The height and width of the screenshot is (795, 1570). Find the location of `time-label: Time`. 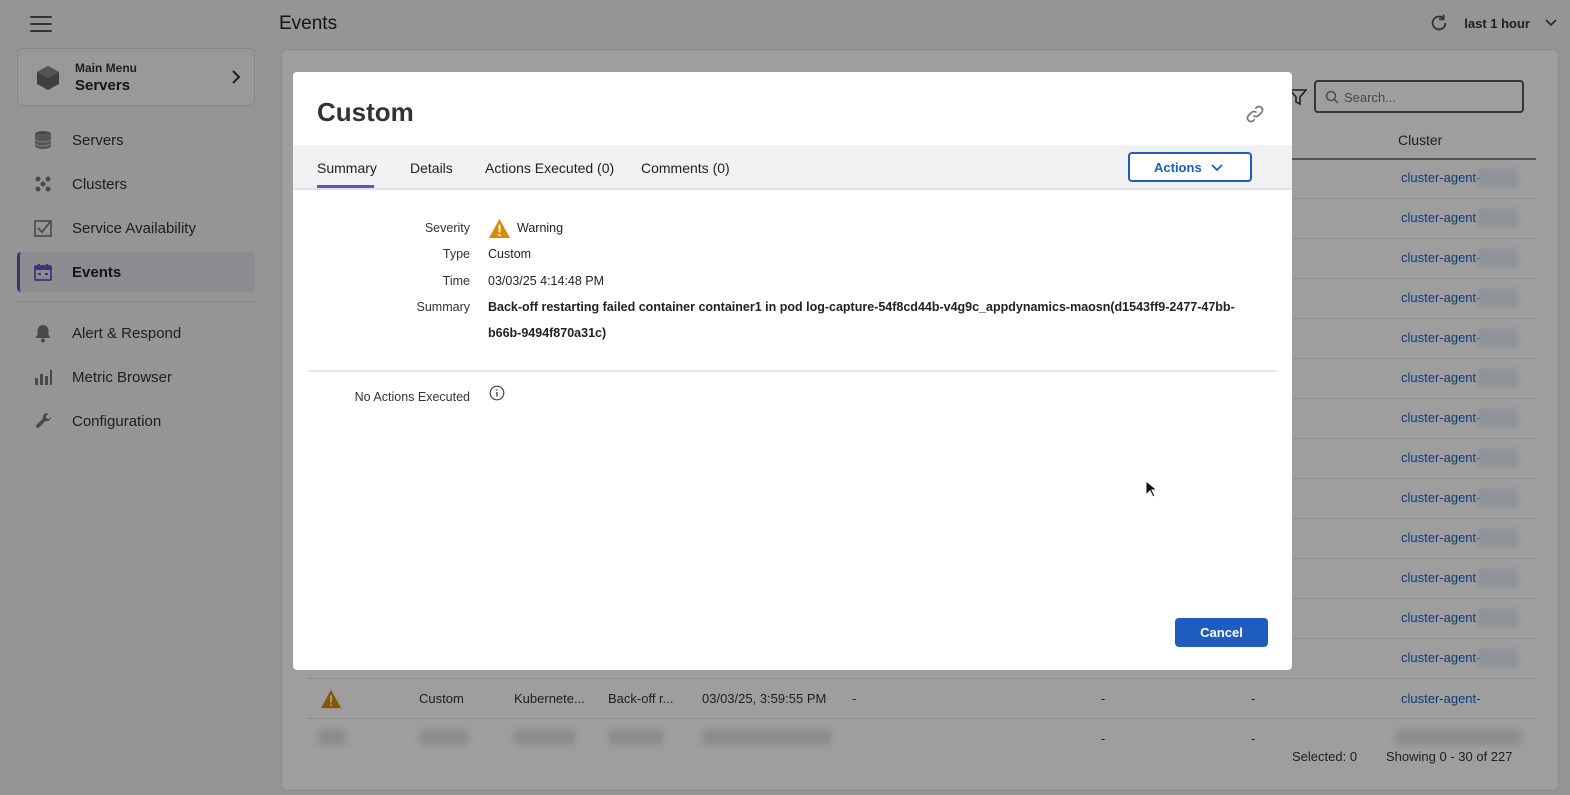

time-label: Time is located at coordinates (456, 281).